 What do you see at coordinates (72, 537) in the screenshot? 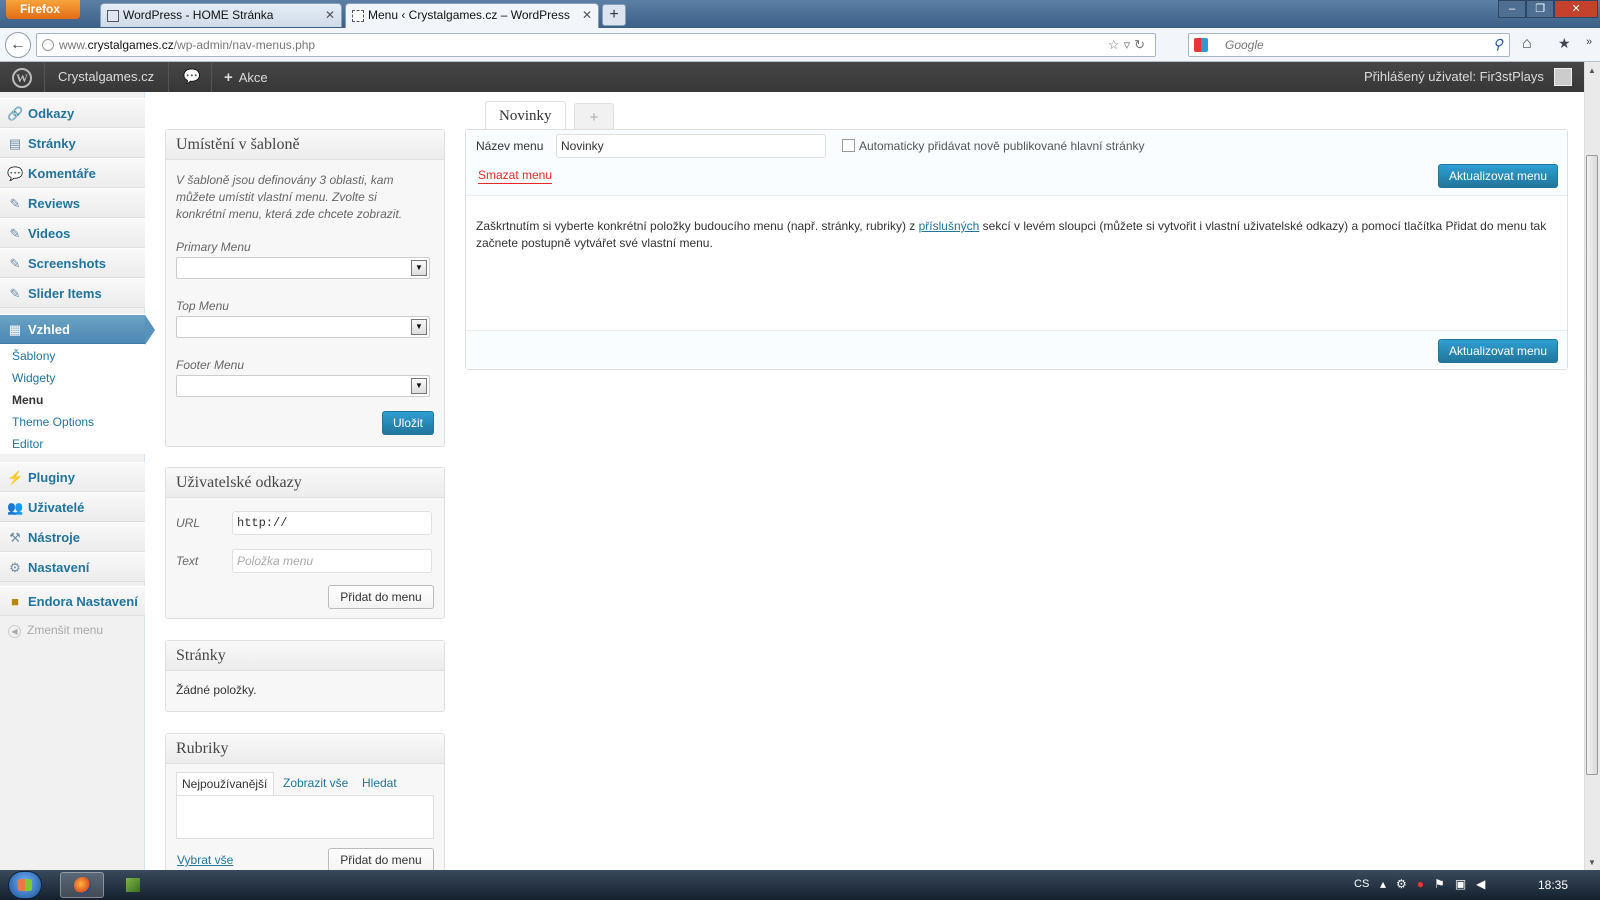
I see `sidebar-item-nastroje: ⚒ Nástroje` at bounding box center [72, 537].